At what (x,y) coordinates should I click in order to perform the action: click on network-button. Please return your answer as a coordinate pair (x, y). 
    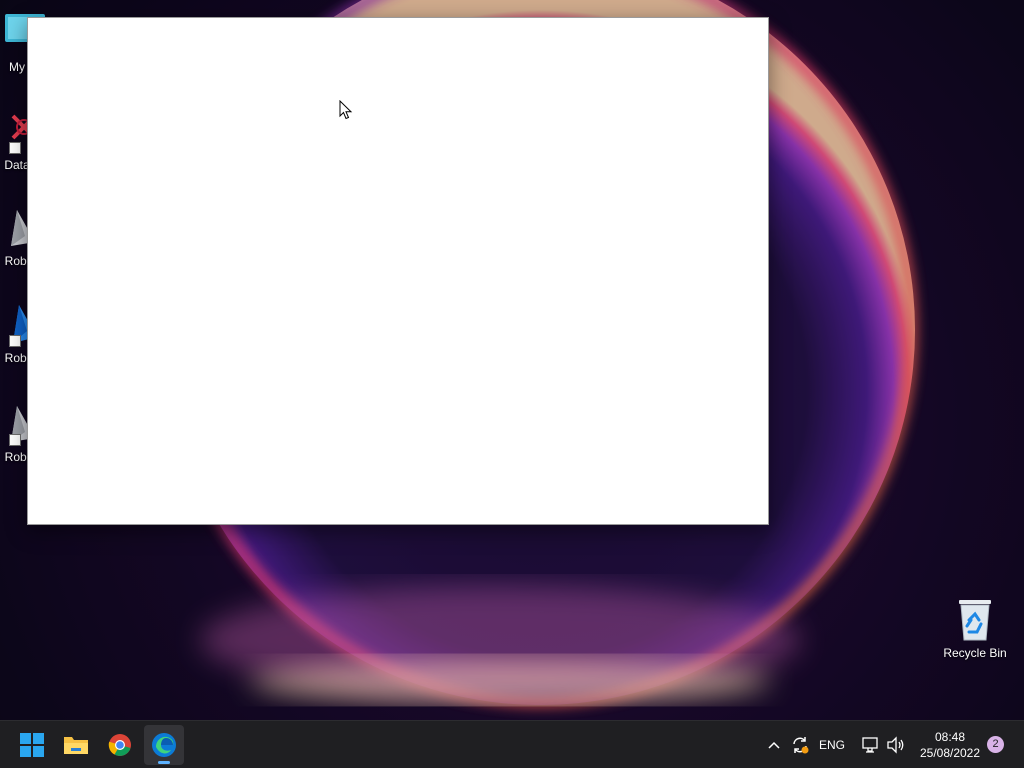
    Looking at the image, I should click on (870, 745).